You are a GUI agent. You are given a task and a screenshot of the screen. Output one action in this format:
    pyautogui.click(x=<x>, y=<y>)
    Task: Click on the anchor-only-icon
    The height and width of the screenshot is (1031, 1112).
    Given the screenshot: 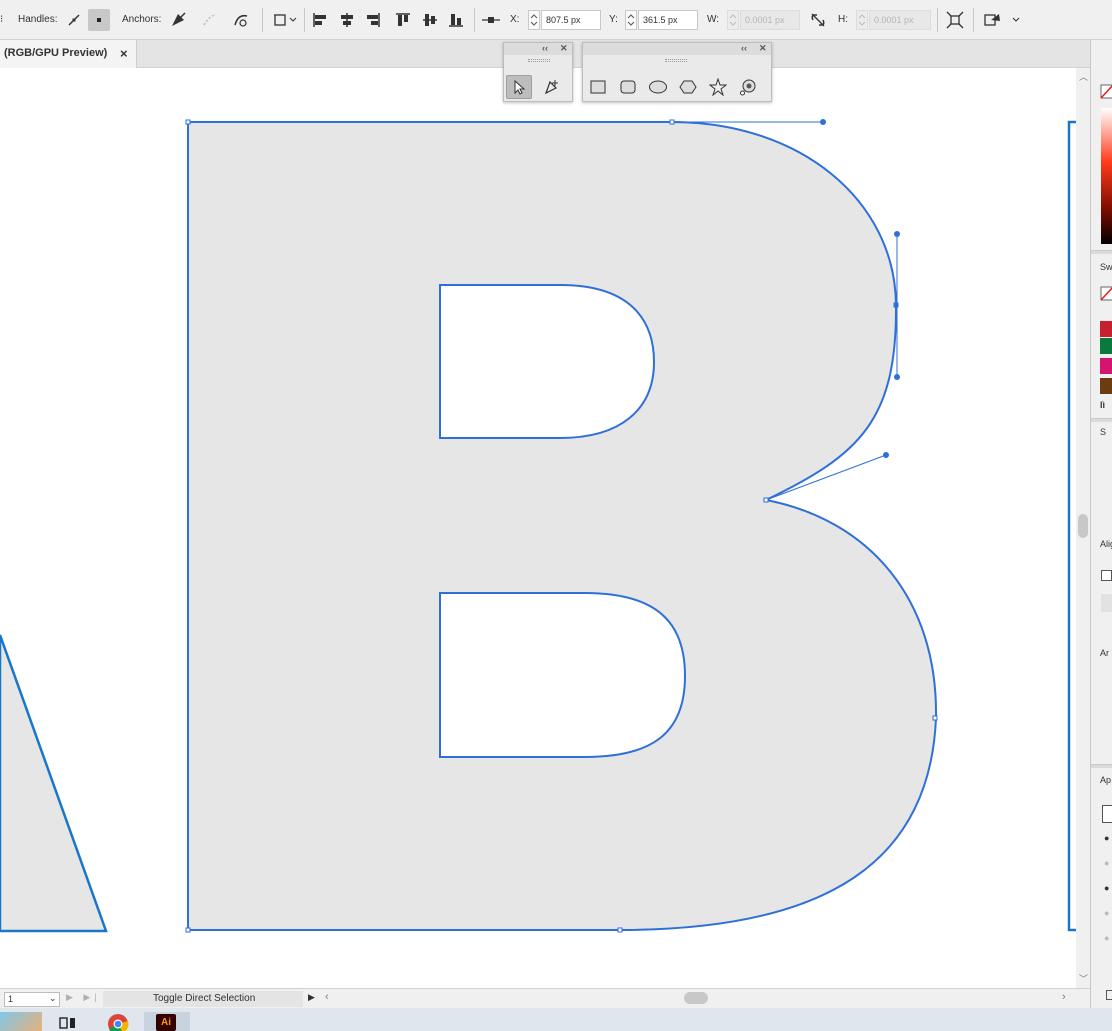 What is the action you would take?
    pyautogui.click(x=99, y=20)
    